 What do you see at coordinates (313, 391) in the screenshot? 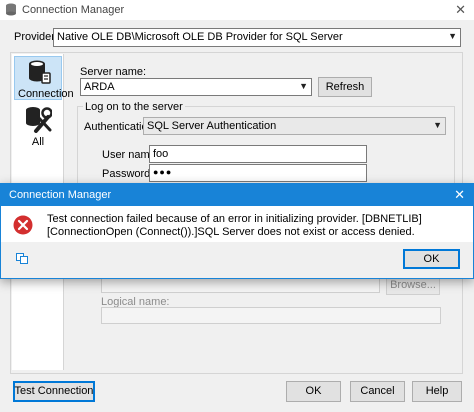
I see `ok-button: OK` at bounding box center [313, 391].